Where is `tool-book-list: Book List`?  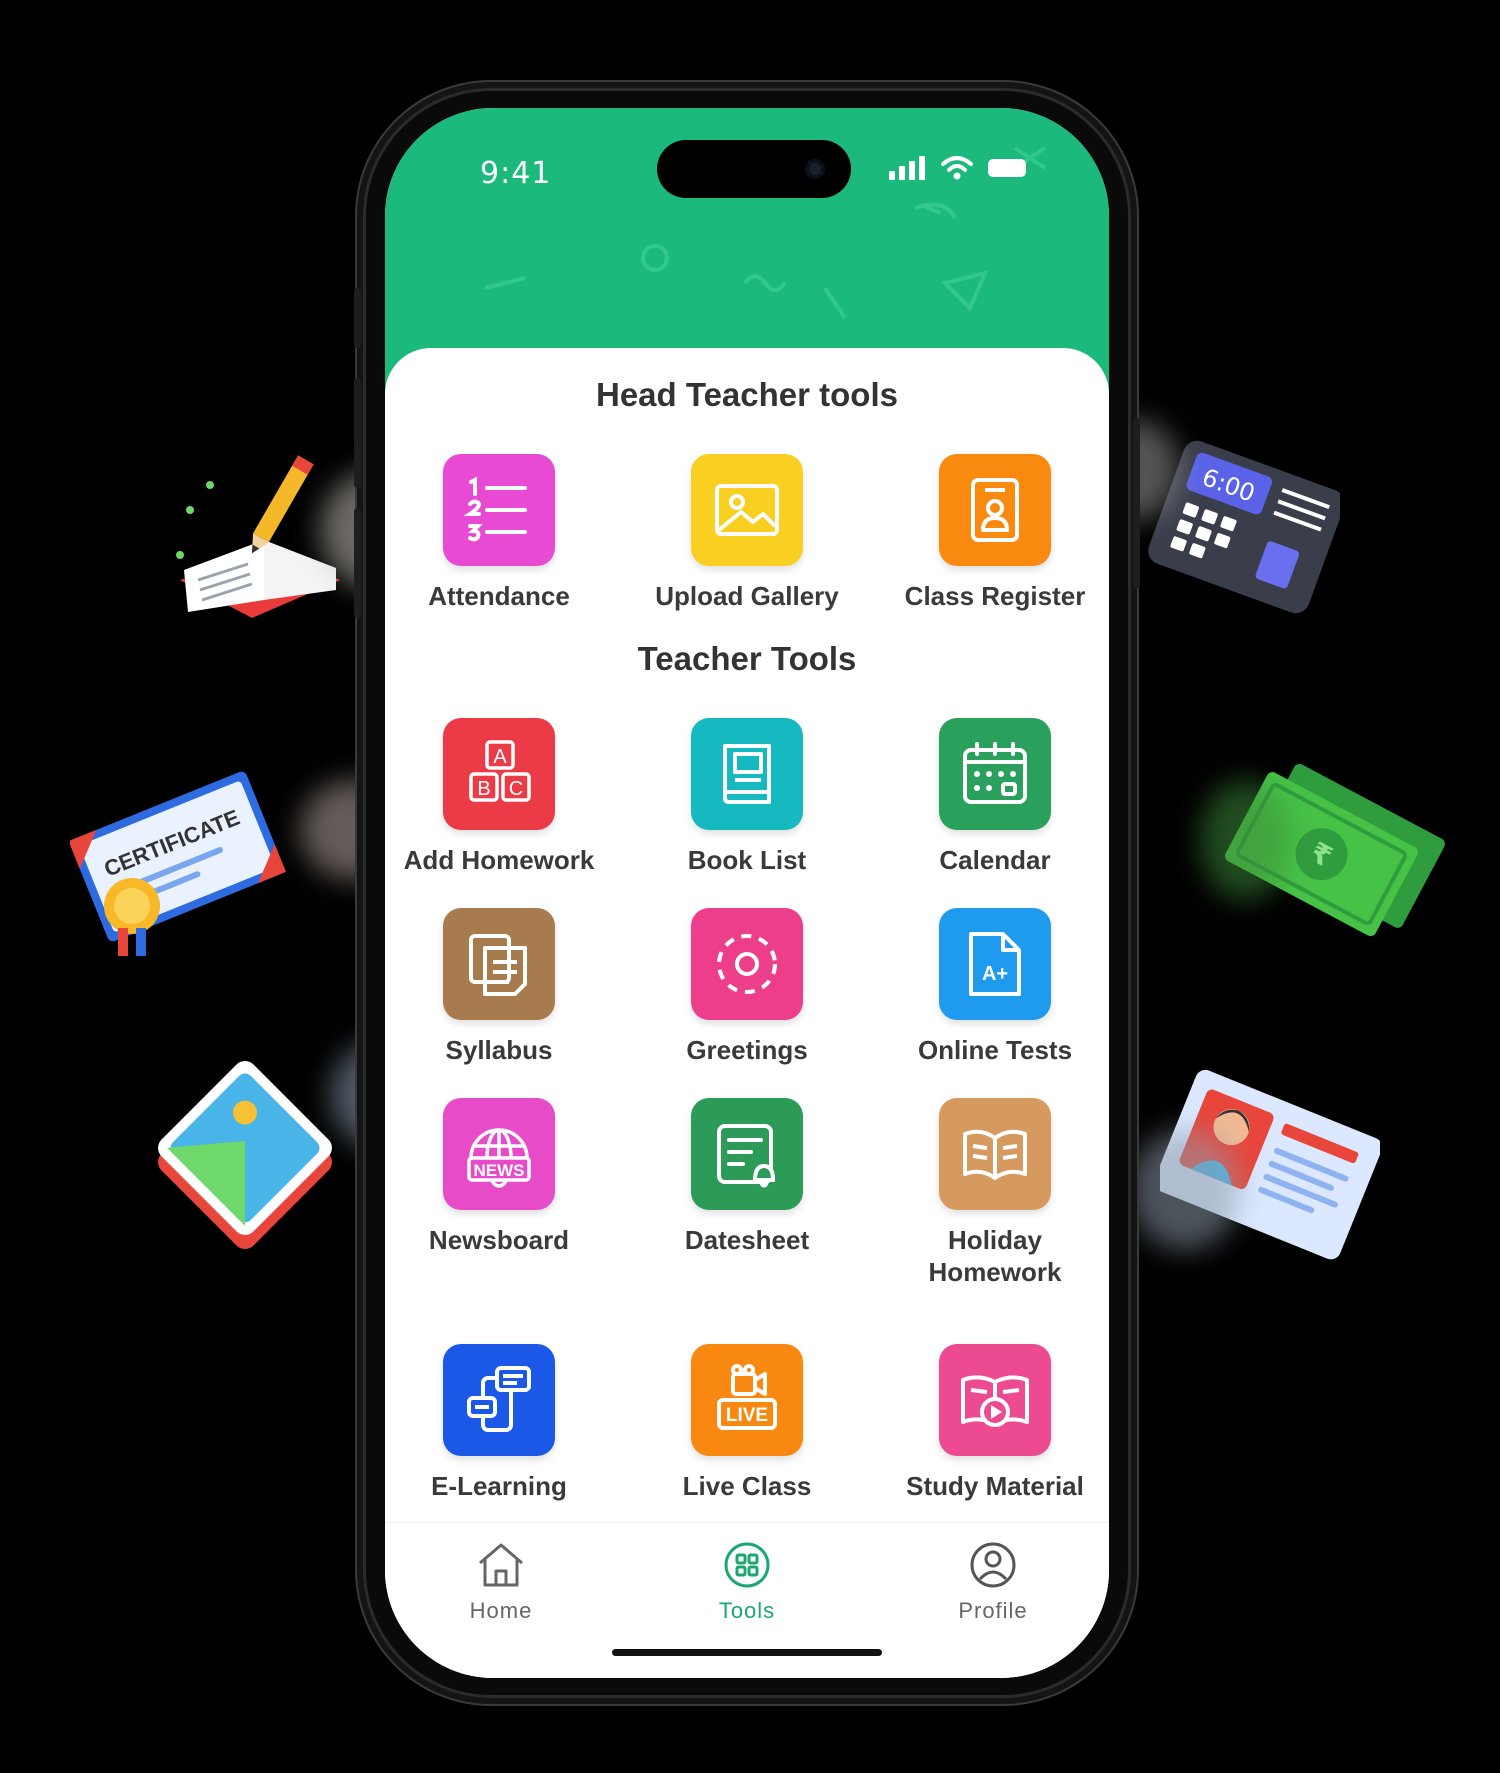
tool-book-list: Book List is located at coordinates (747, 797).